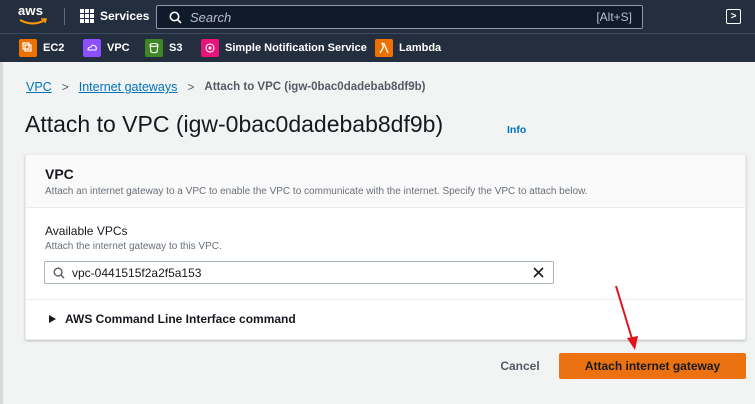 This screenshot has height=404, width=755. What do you see at coordinates (33, 21) in the screenshot?
I see `aws-smile-icon` at bounding box center [33, 21].